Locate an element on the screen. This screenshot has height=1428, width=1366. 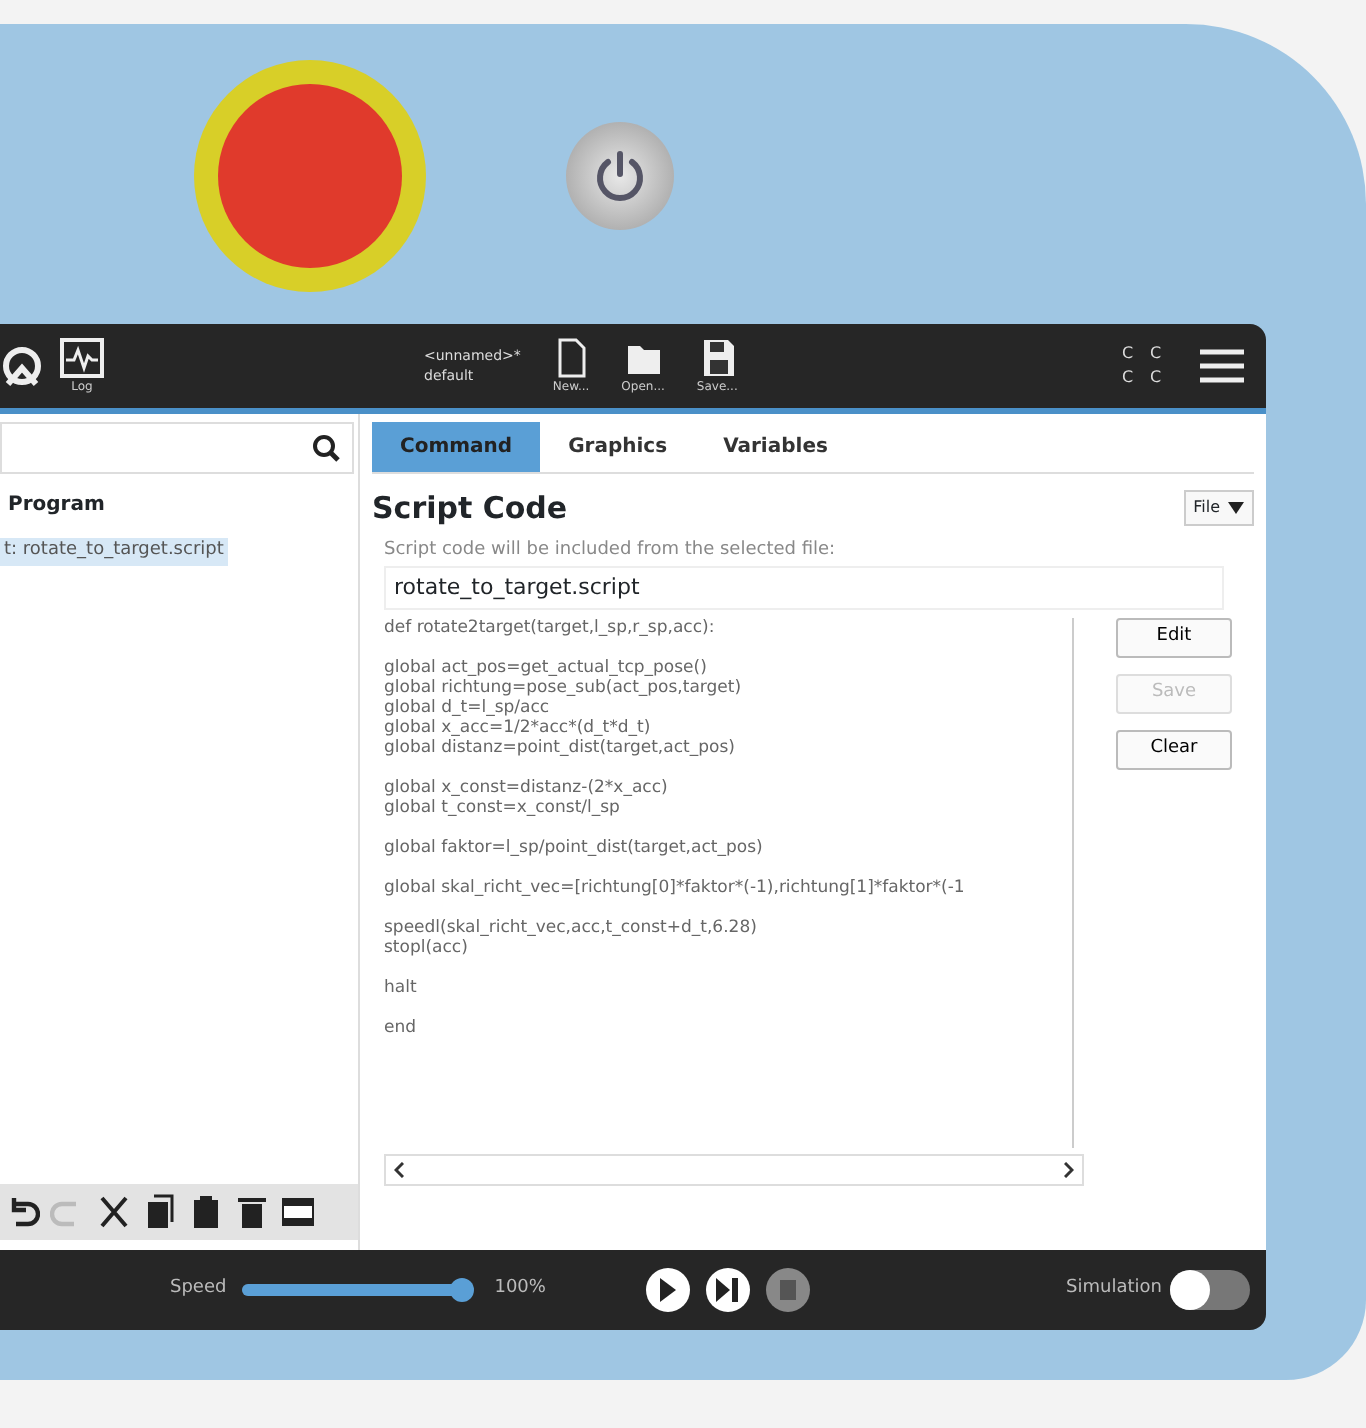
code-line: end is located at coordinates (401, 1028).